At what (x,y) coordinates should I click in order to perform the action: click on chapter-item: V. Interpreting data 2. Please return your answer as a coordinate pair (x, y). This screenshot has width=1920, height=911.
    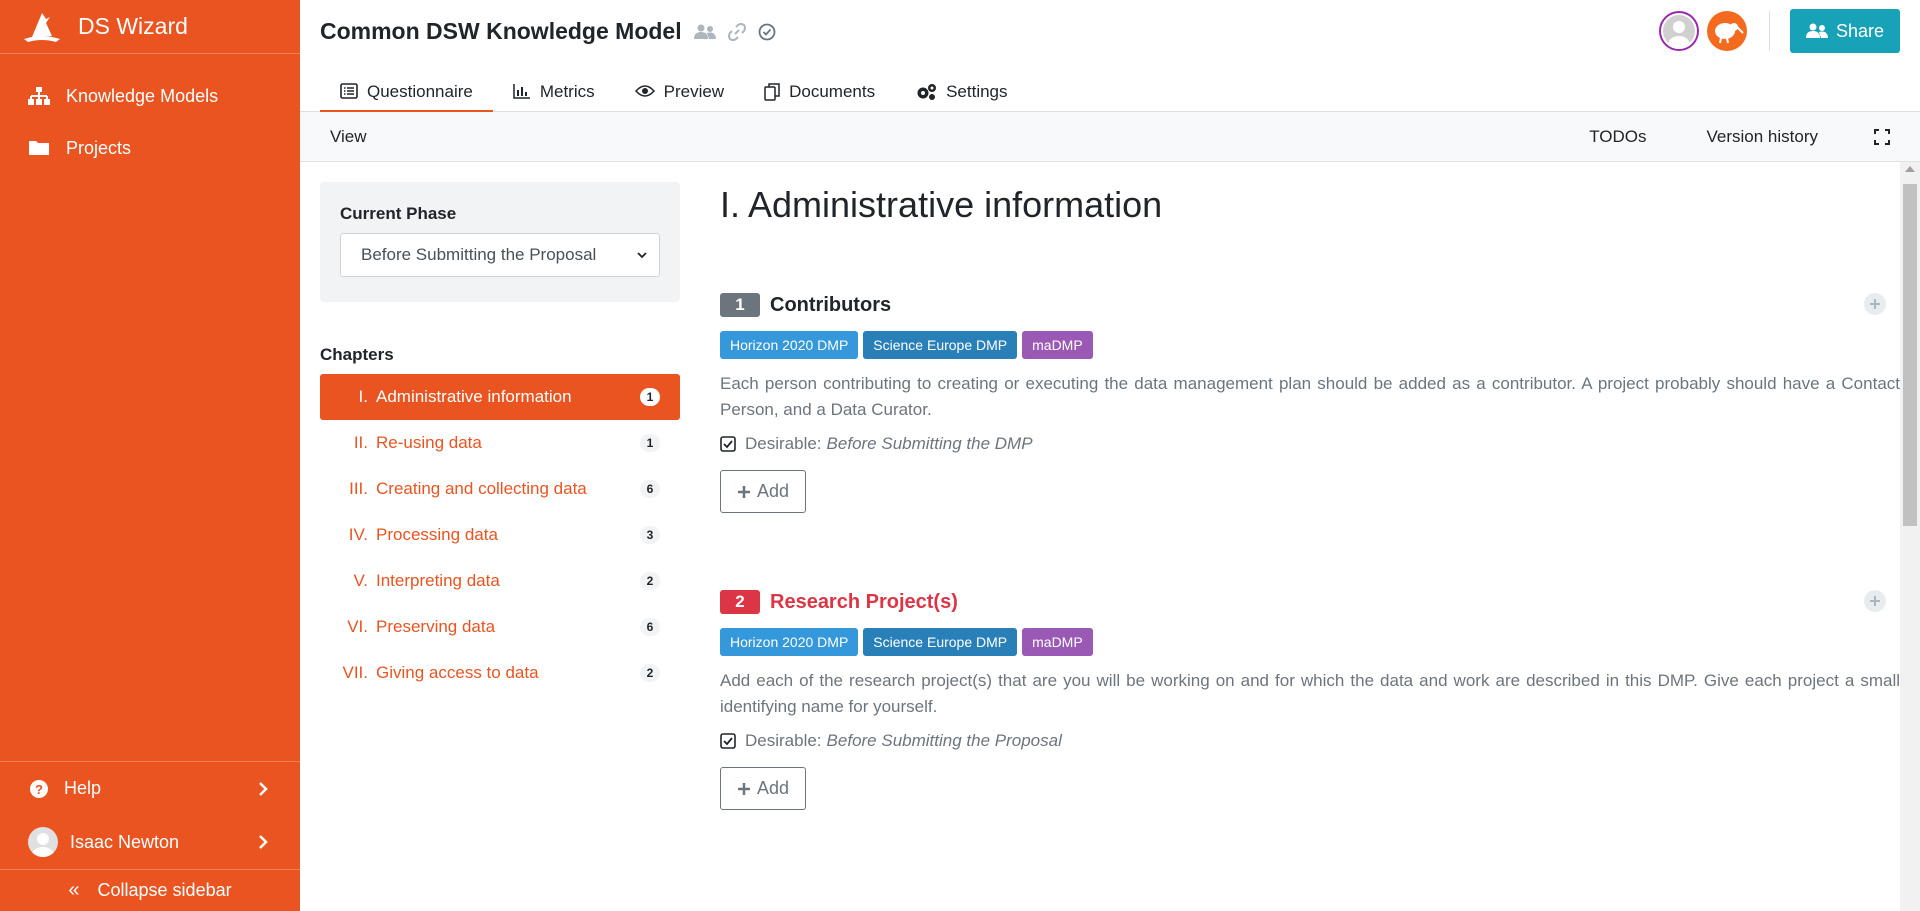
    Looking at the image, I should click on (500, 581).